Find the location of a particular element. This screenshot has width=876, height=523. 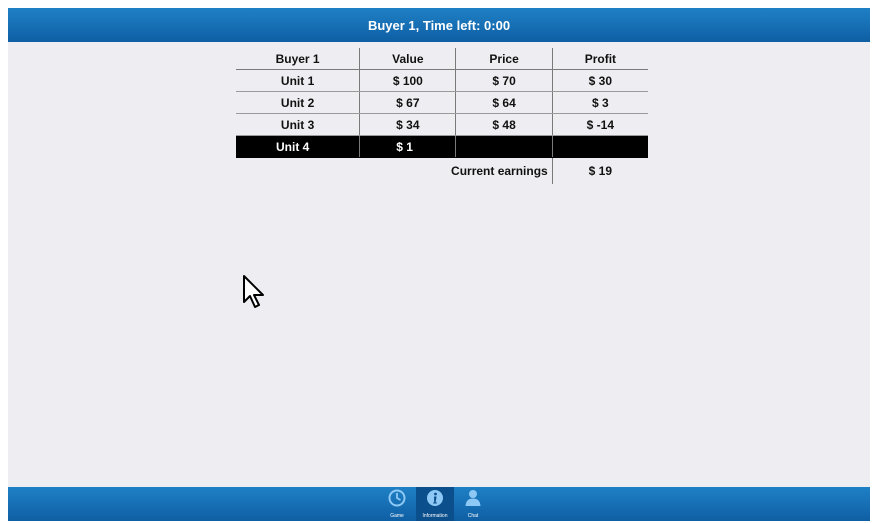

profit-cell: $ 30 is located at coordinates (600, 80).